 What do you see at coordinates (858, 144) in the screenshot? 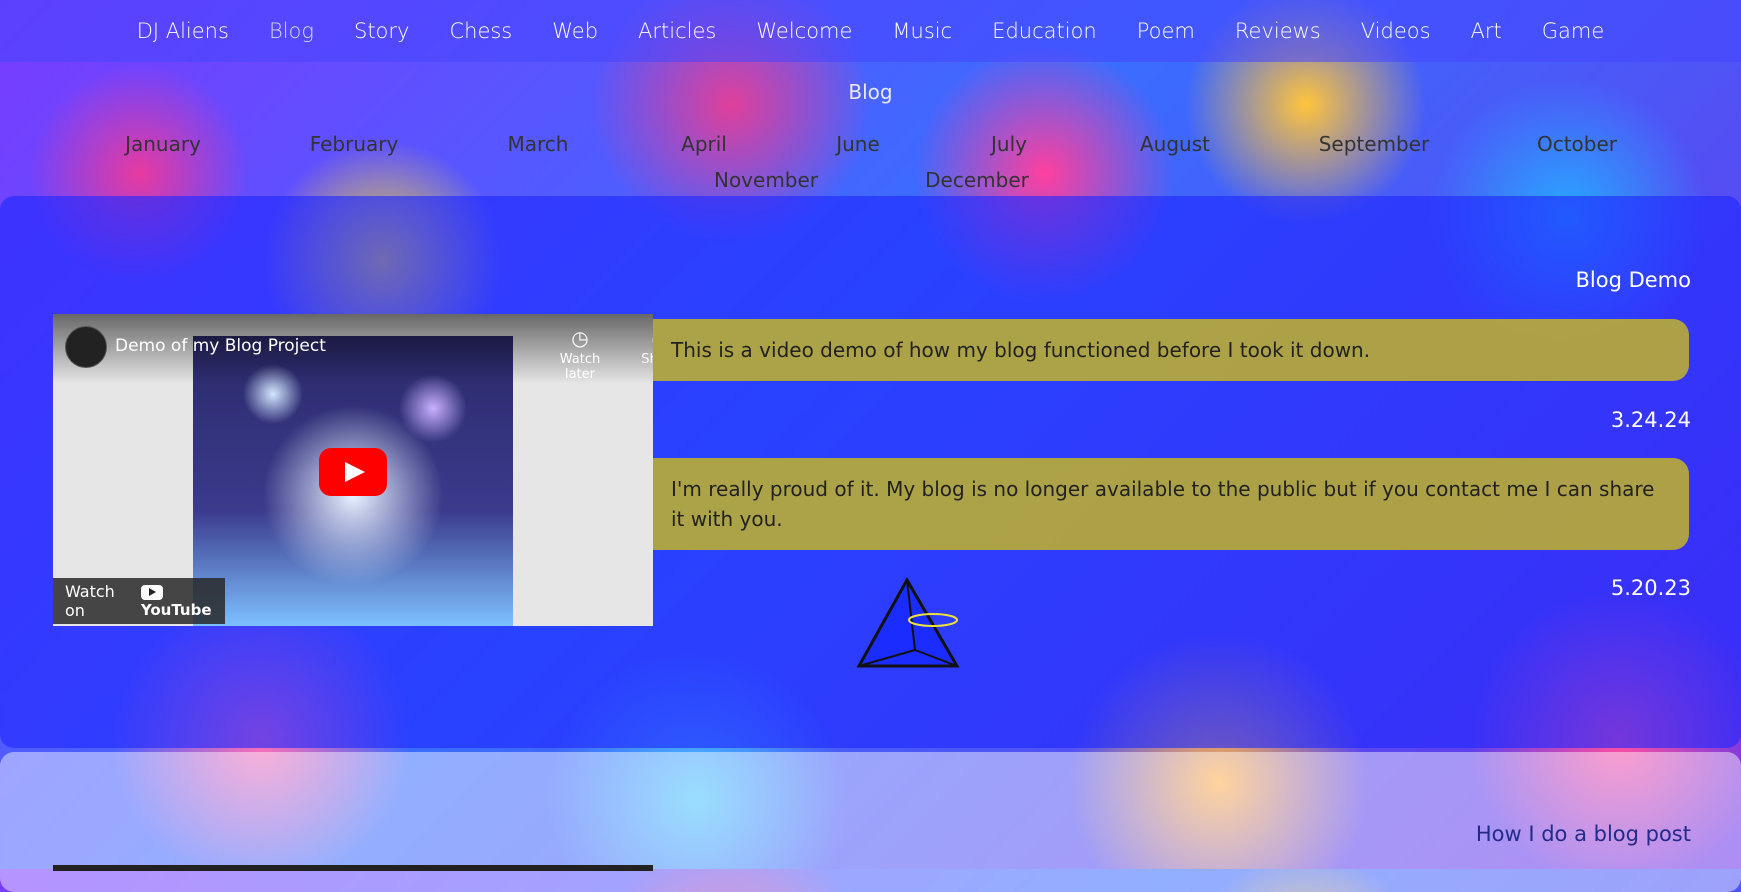
I see `month-june: June` at bounding box center [858, 144].